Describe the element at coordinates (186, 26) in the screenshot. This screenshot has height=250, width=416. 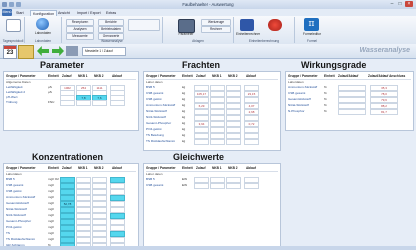
I see `archive-icon` at that location.